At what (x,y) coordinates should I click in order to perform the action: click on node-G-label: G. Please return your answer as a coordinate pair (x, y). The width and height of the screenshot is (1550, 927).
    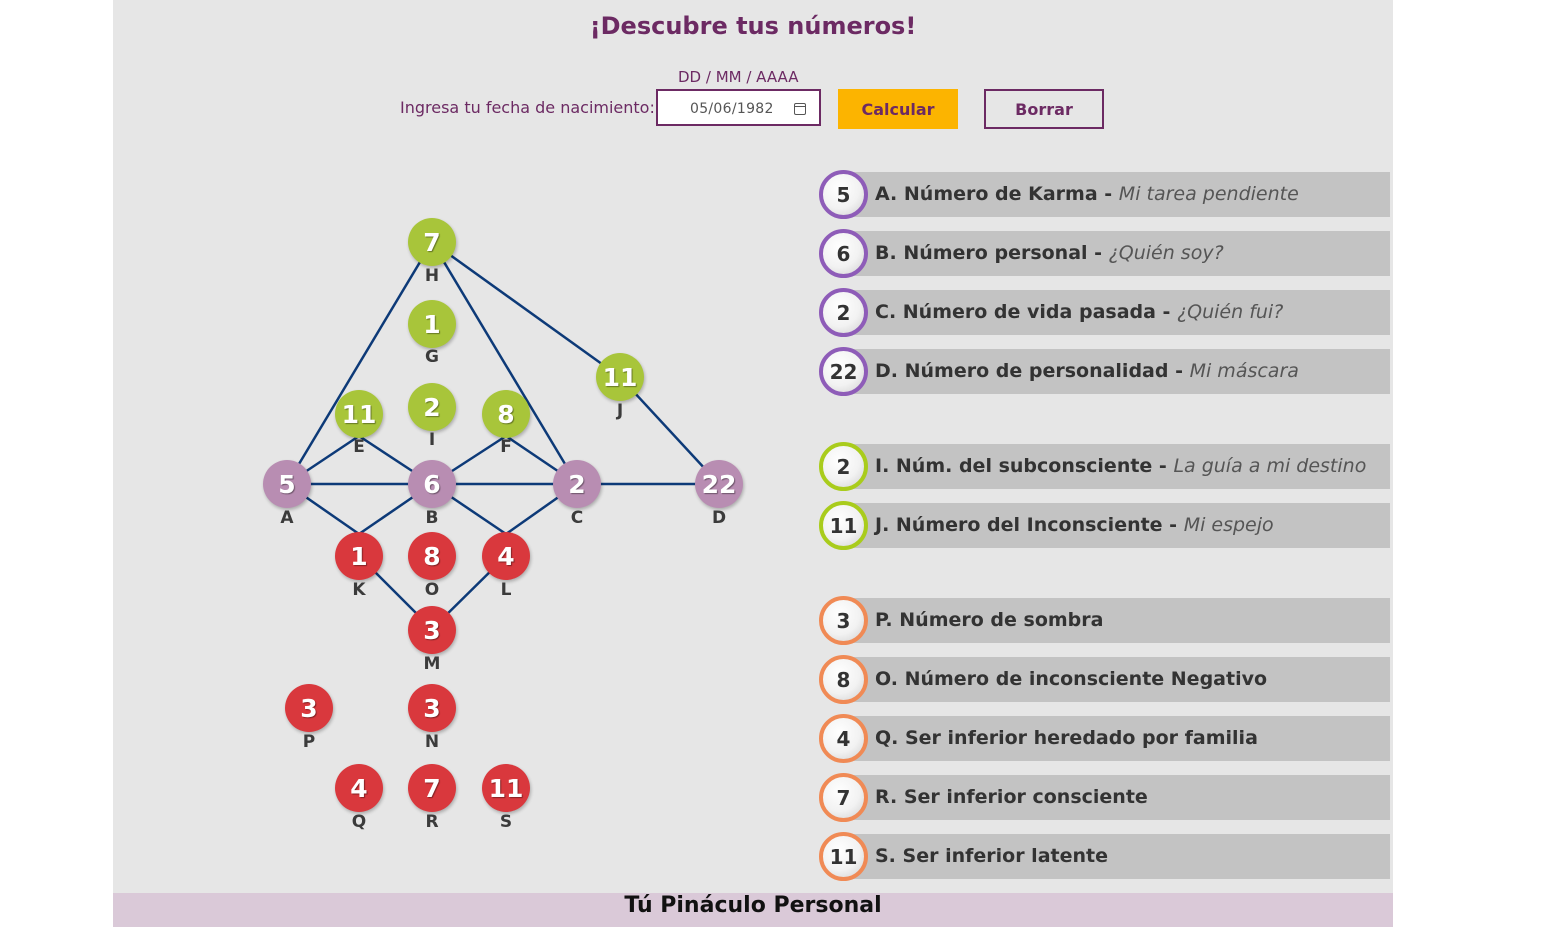
    Looking at the image, I should click on (432, 357).